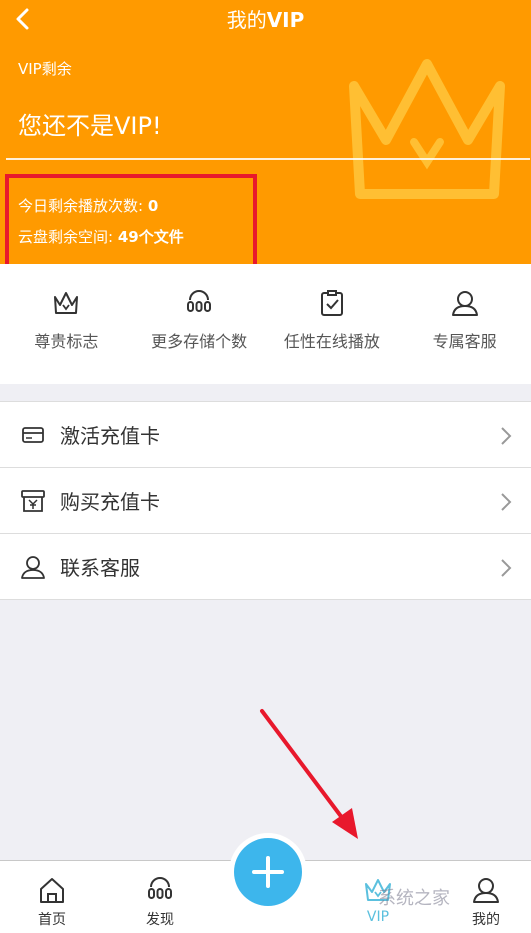 Image resolution: width=531 pixels, height=933 pixels. What do you see at coordinates (378, 917) in the screenshot?
I see `tab-label: VIP` at bounding box center [378, 917].